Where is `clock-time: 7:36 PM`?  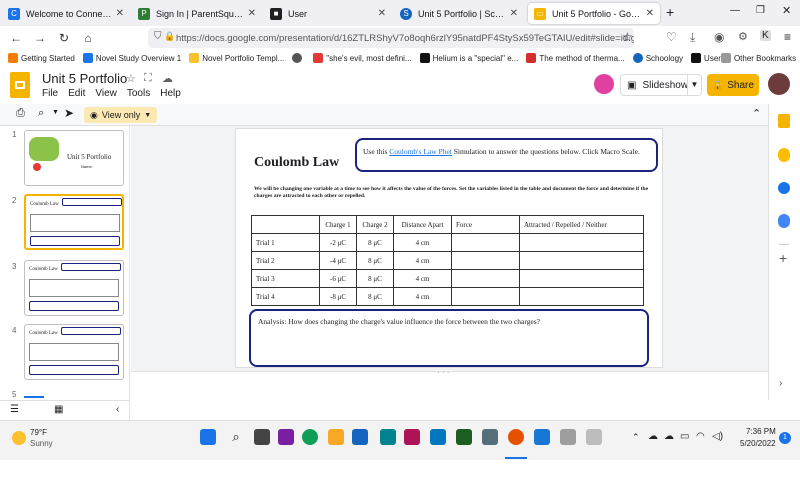
clock-time: 7:36 PM is located at coordinates (761, 431).